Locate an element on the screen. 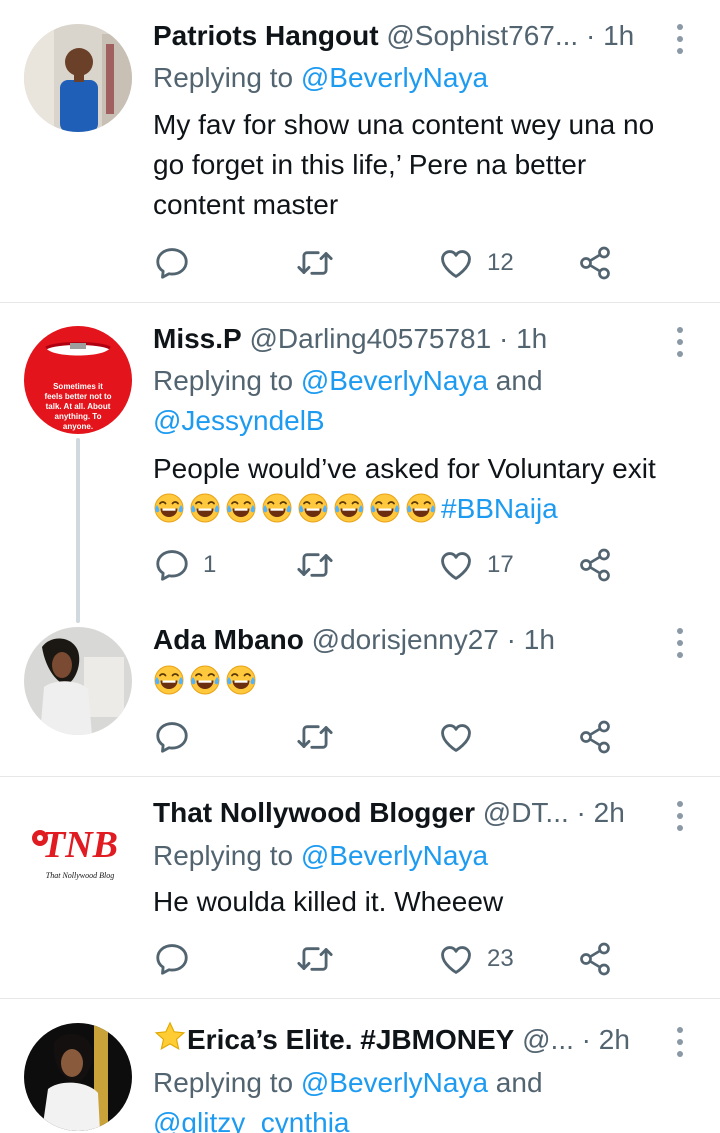  thread-line is located at coordinates (78, 530).